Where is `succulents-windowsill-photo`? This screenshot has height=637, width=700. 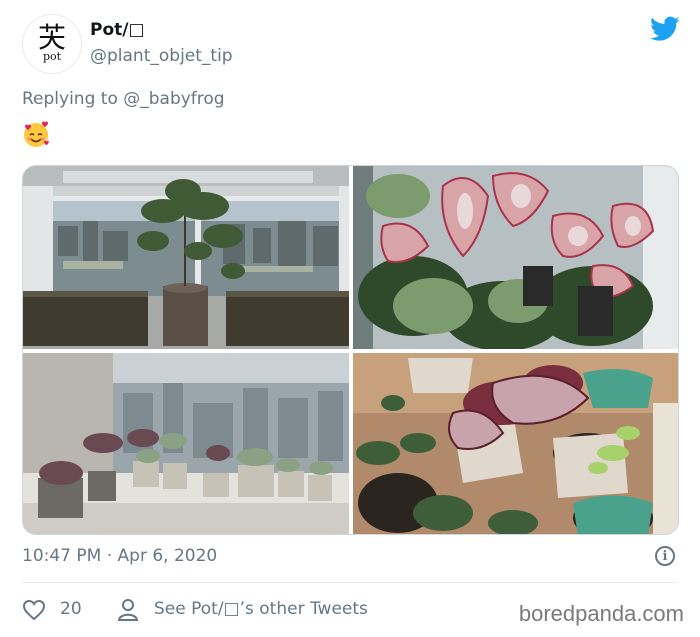 succulents-windowsill-photo is located at coordinates (186, 443).